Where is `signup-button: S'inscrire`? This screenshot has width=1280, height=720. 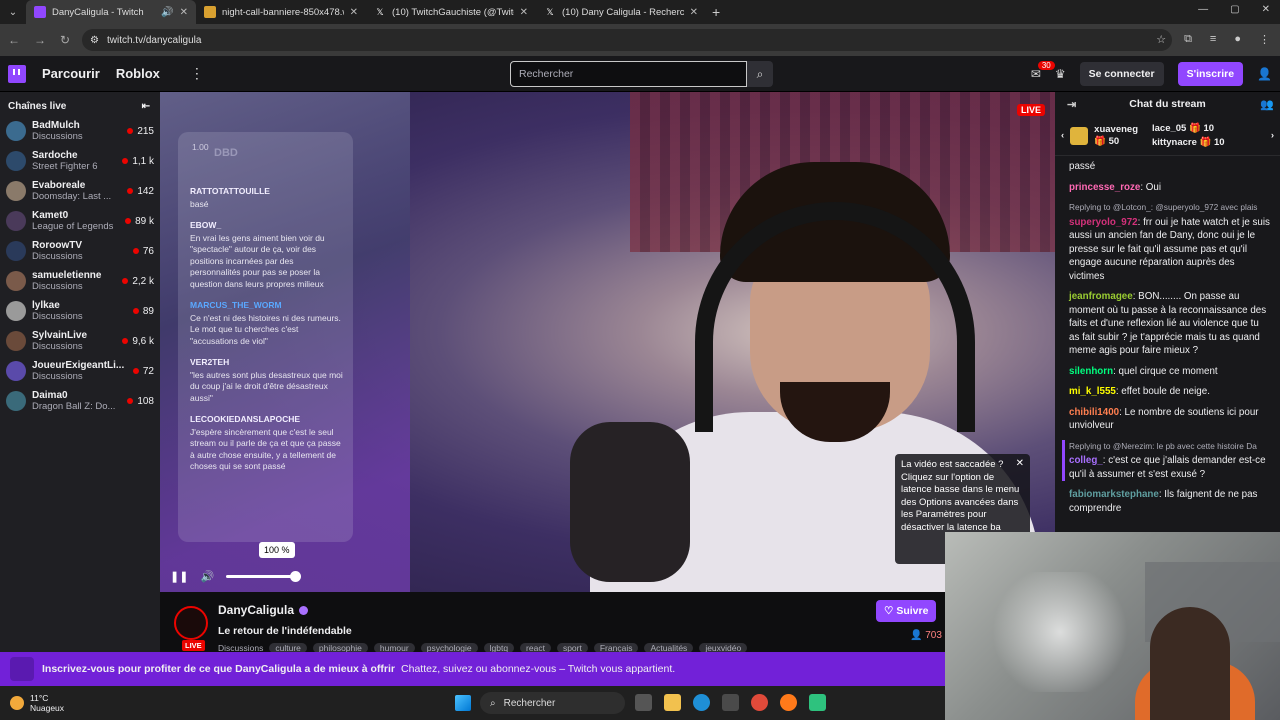 signup-button: S'inscrire is located at coordinates (1210, 74).